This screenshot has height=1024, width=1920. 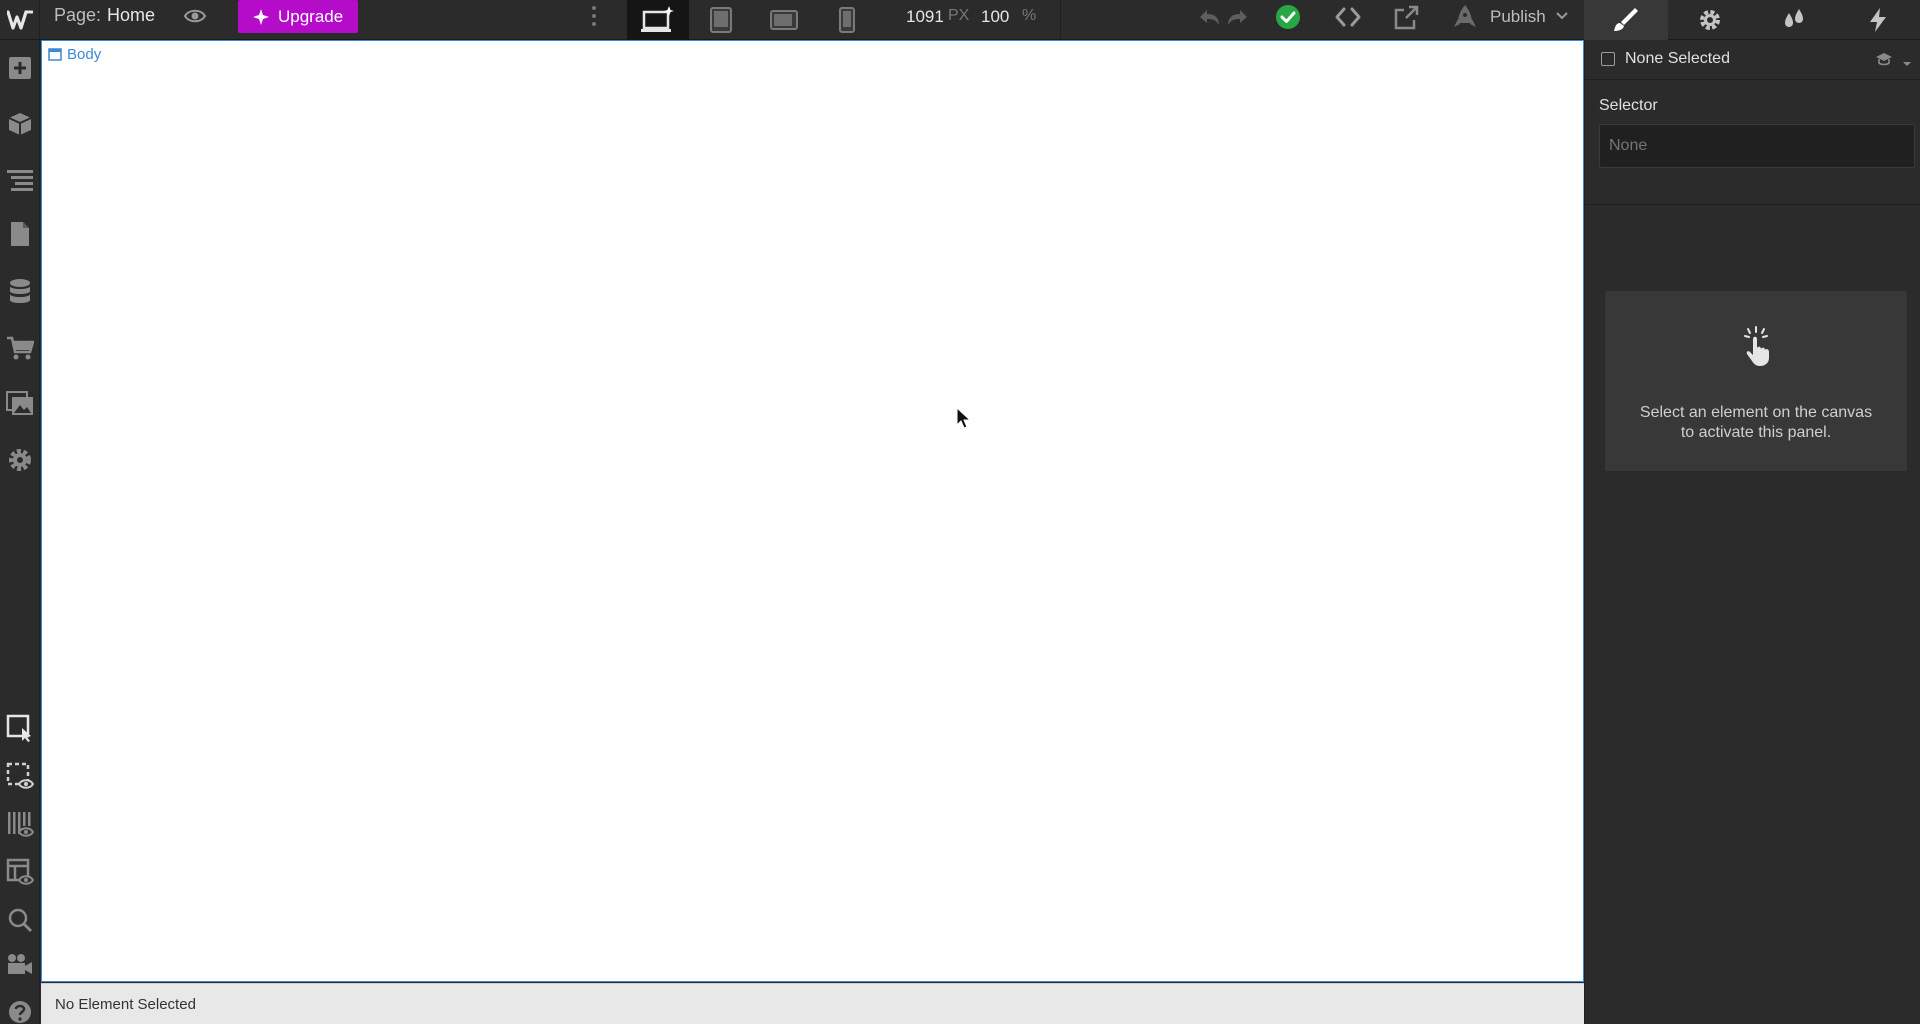 What do you see at coordinates (1628, 105) in the screenshot?
I see `selector-title: Selector` at bounding box center [1628, 105].